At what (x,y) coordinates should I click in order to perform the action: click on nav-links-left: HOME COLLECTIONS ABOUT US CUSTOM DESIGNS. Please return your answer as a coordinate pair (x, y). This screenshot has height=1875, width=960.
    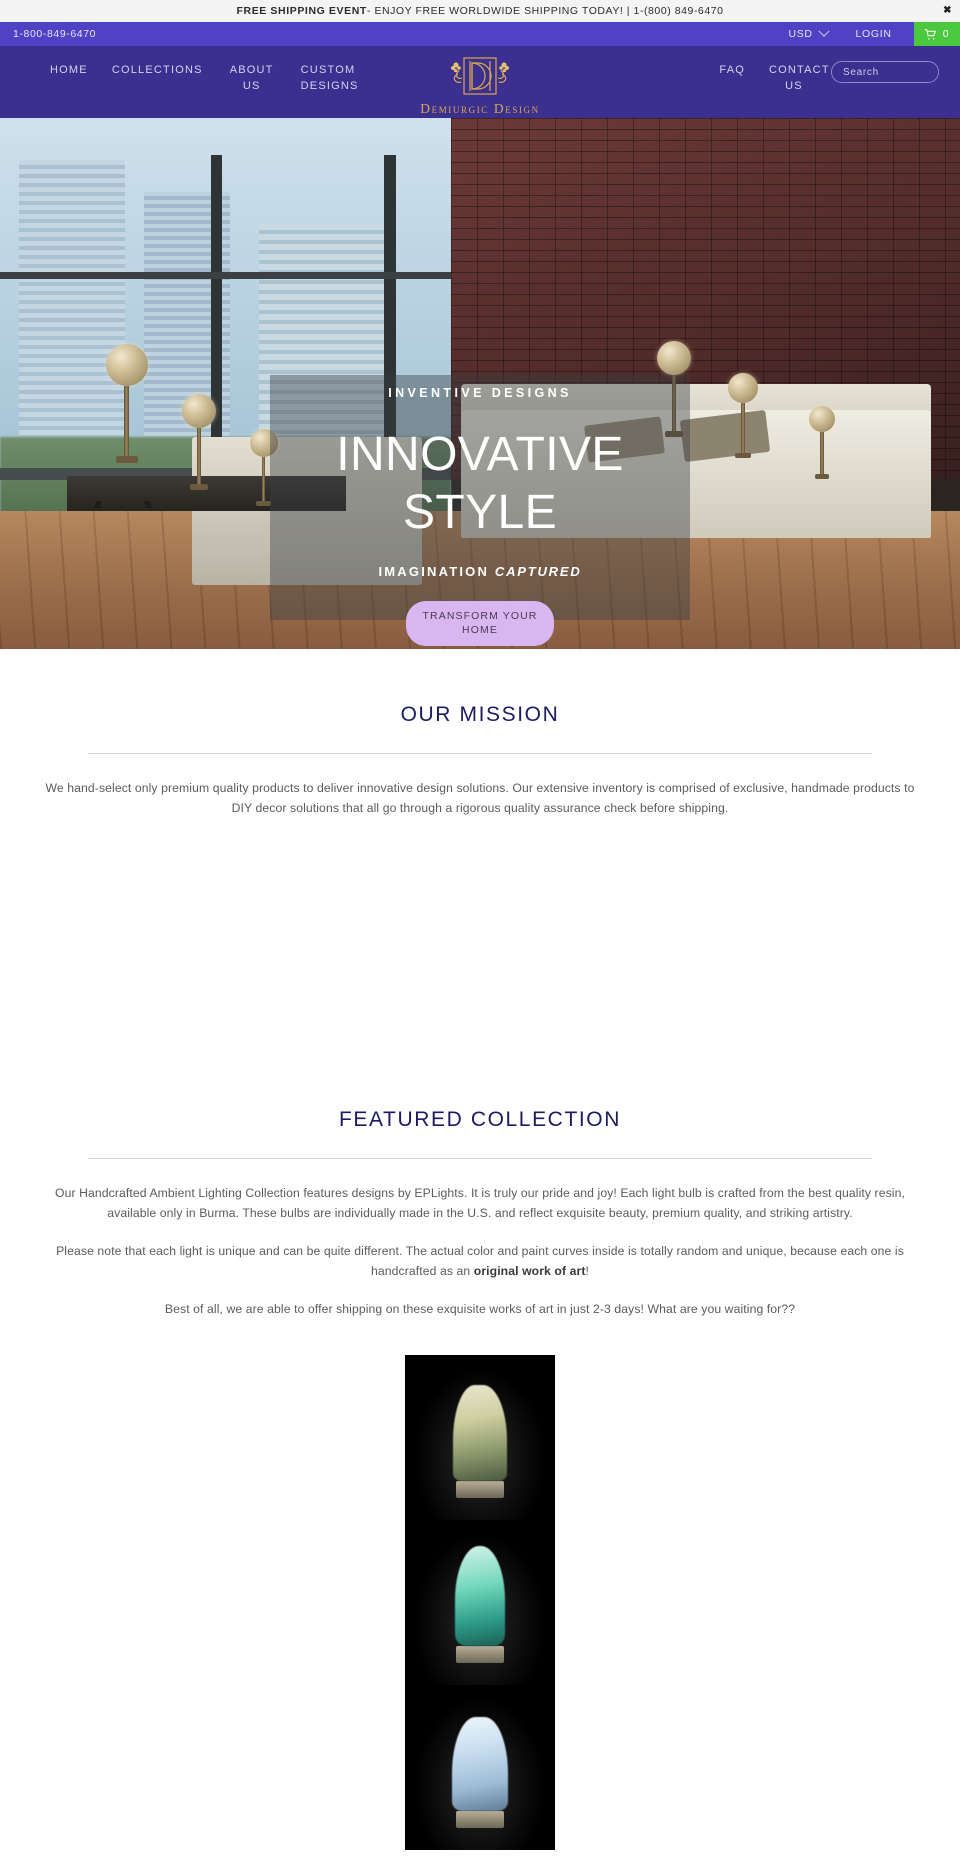
    Looking at the image, I should click on (200, 78).